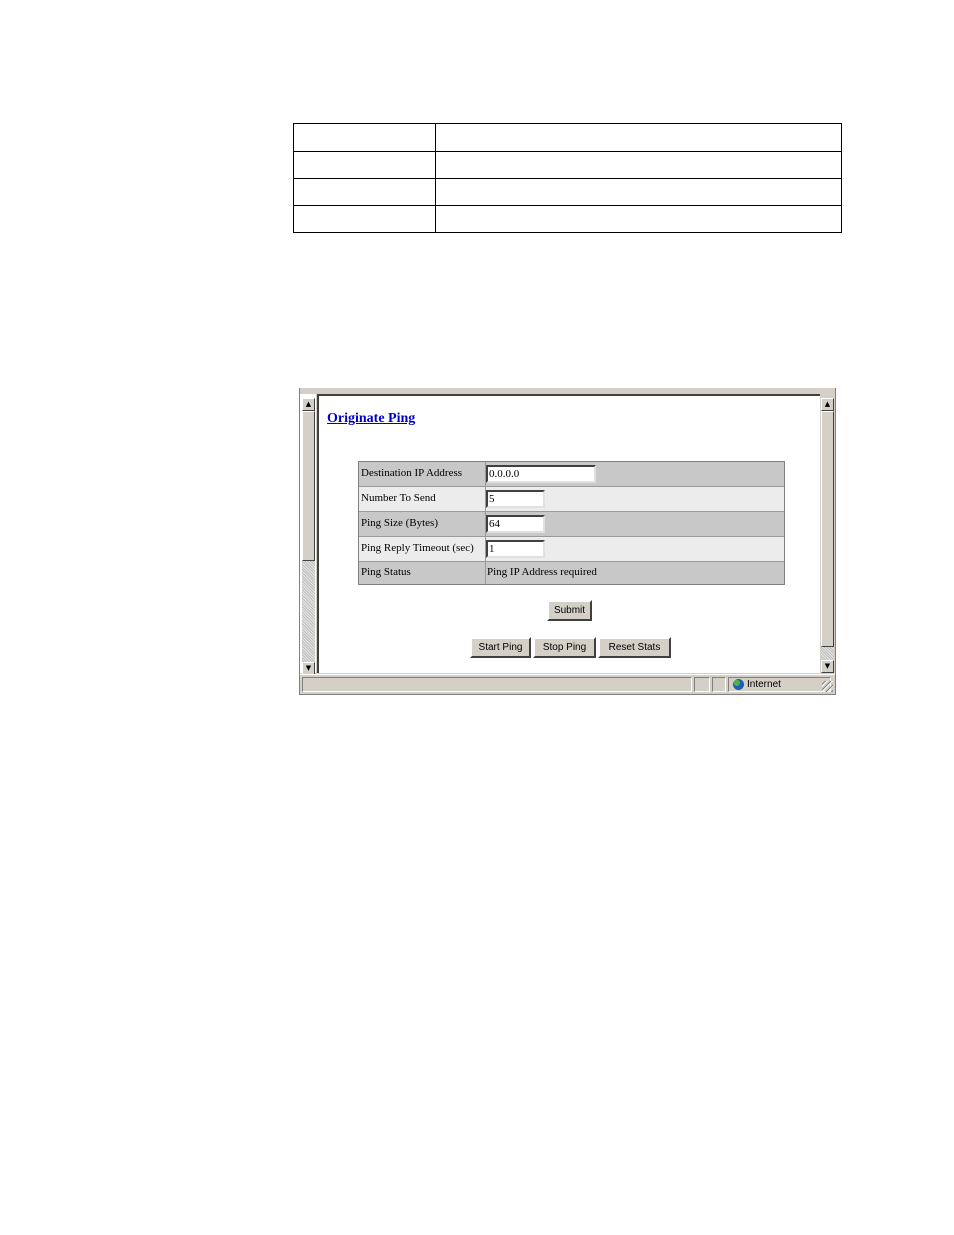 This screenshot has width=954, height=1235. What do you see at coordinates (738, 684) in the screenshot?
I see `globe-icon` at bounding box center [738, 684].